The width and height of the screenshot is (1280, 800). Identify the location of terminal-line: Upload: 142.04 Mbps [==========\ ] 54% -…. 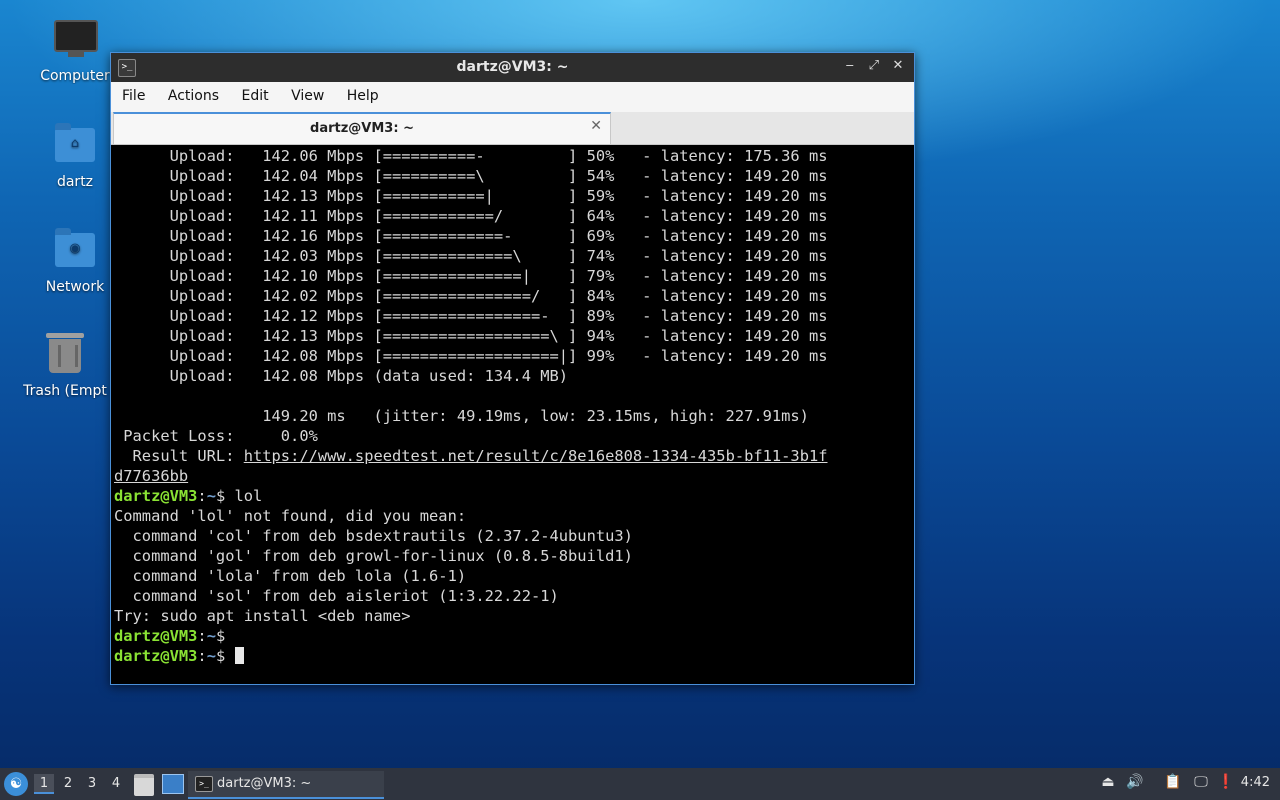
(471, 176).